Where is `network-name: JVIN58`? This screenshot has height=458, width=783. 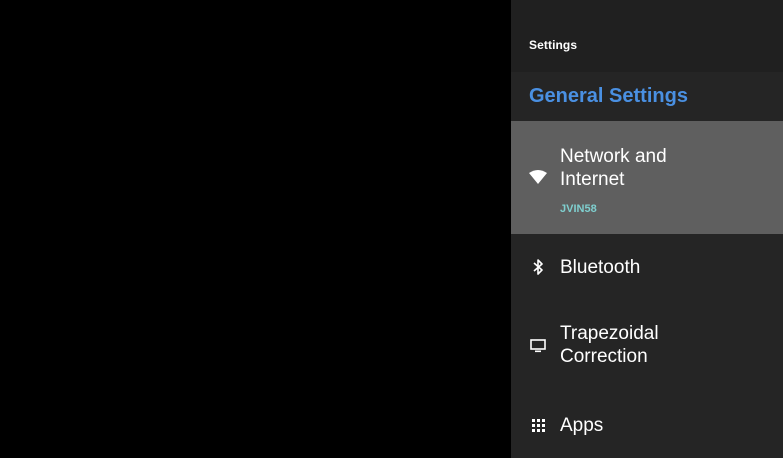
network-name: JVIN58 is located at coordinates (578, 209).